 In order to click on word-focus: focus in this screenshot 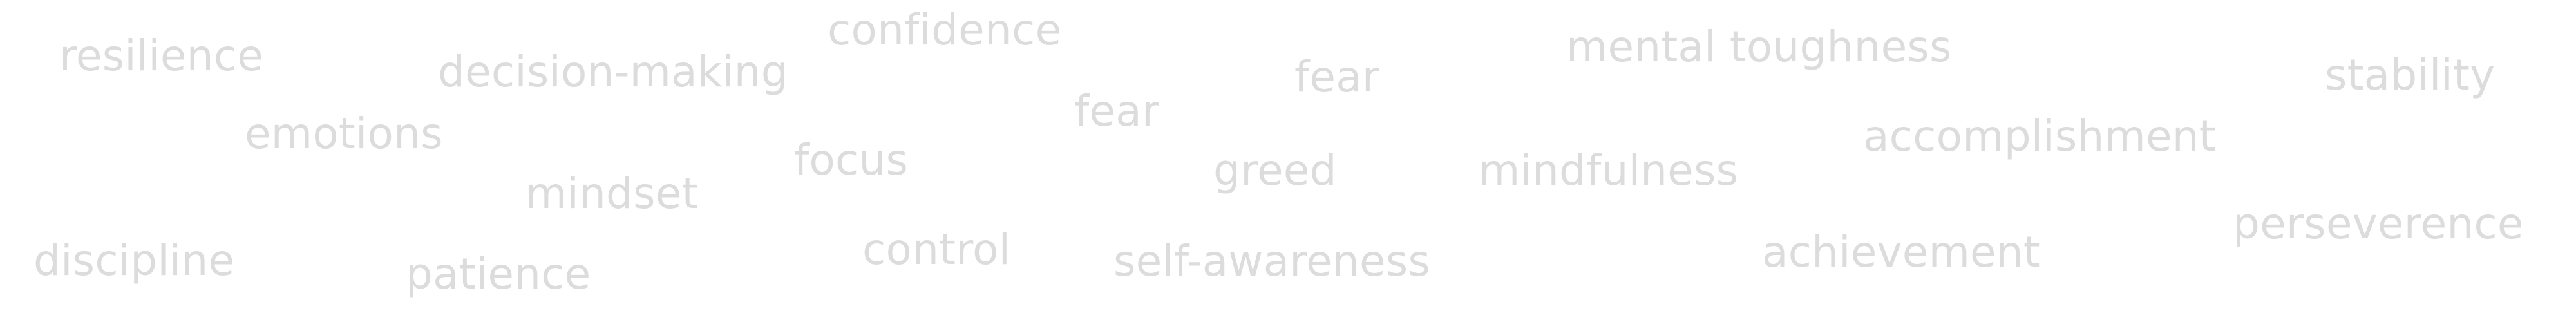, I will do `click(851, 160)`.